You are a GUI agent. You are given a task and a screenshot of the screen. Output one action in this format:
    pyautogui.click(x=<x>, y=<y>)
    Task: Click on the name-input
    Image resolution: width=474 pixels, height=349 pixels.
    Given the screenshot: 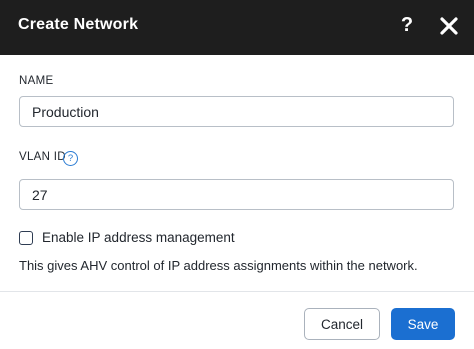 What is the action you would take?
    pyautogui.click(x=236, y=111)
    